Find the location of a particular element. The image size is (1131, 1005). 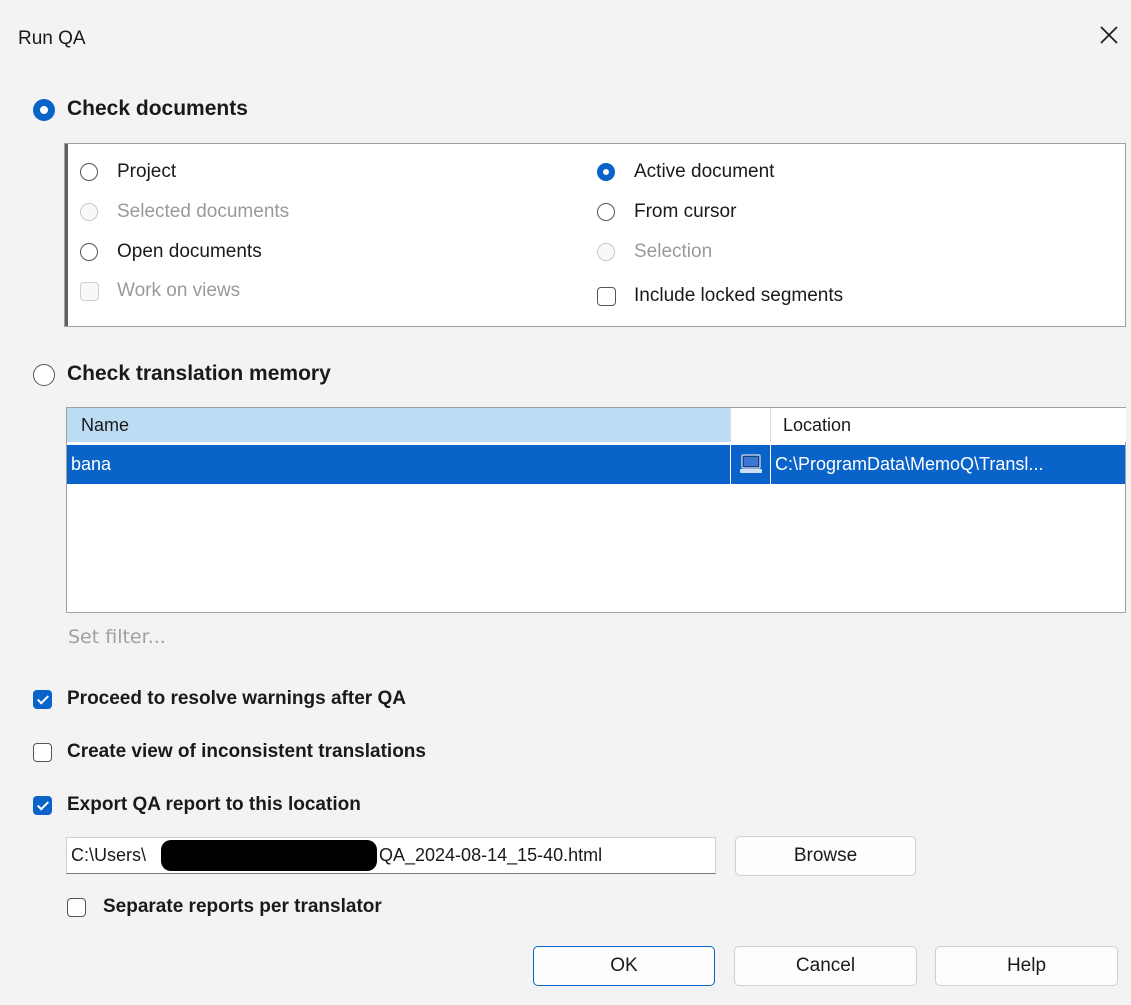

browse-button: Browse is located at coordinates (825, 856).